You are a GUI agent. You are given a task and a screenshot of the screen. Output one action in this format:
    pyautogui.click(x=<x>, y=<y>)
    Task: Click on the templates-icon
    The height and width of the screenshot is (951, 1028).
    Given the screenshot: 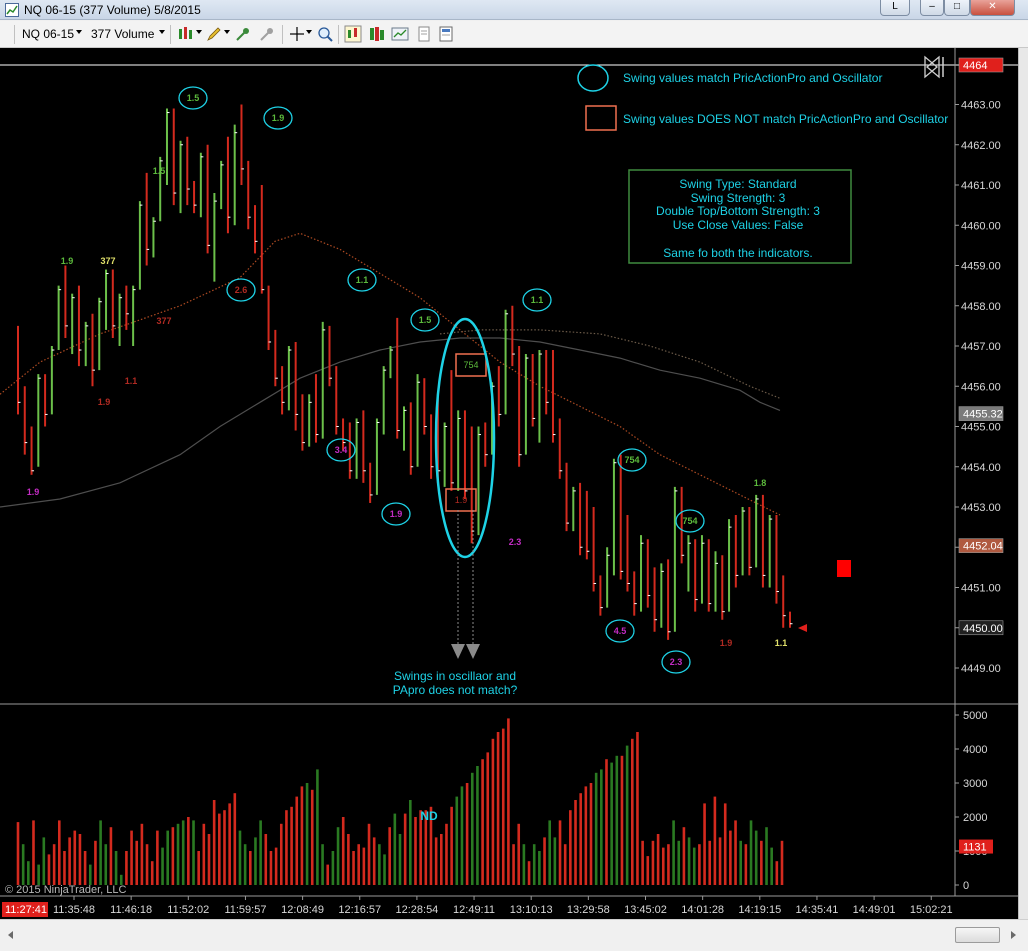 What is the action you would take?
    pyautogui.click(x=446, y=34)
    